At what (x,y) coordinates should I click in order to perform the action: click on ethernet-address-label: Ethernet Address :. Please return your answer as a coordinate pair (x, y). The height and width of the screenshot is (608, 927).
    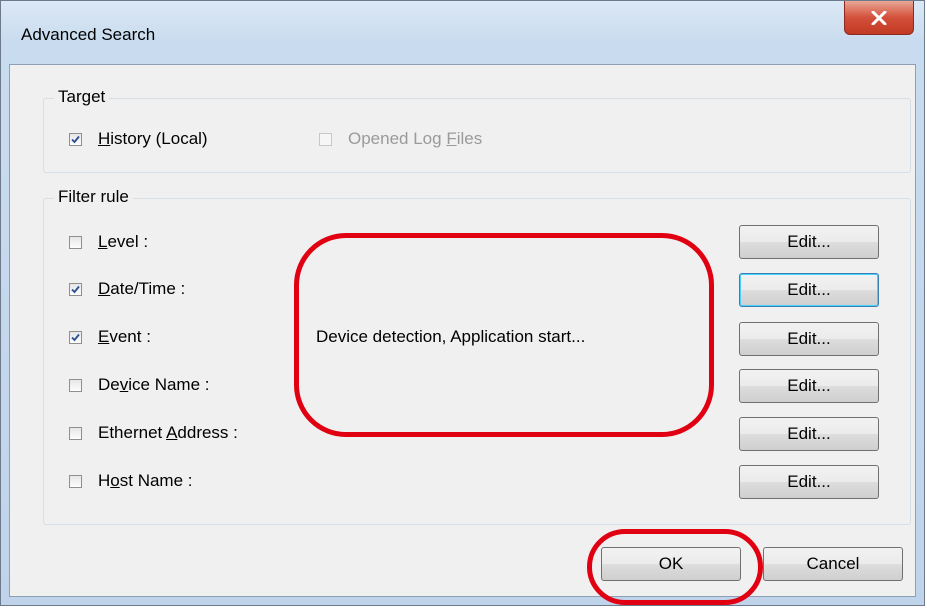
    Looking at the image, I should click on (168, 432).